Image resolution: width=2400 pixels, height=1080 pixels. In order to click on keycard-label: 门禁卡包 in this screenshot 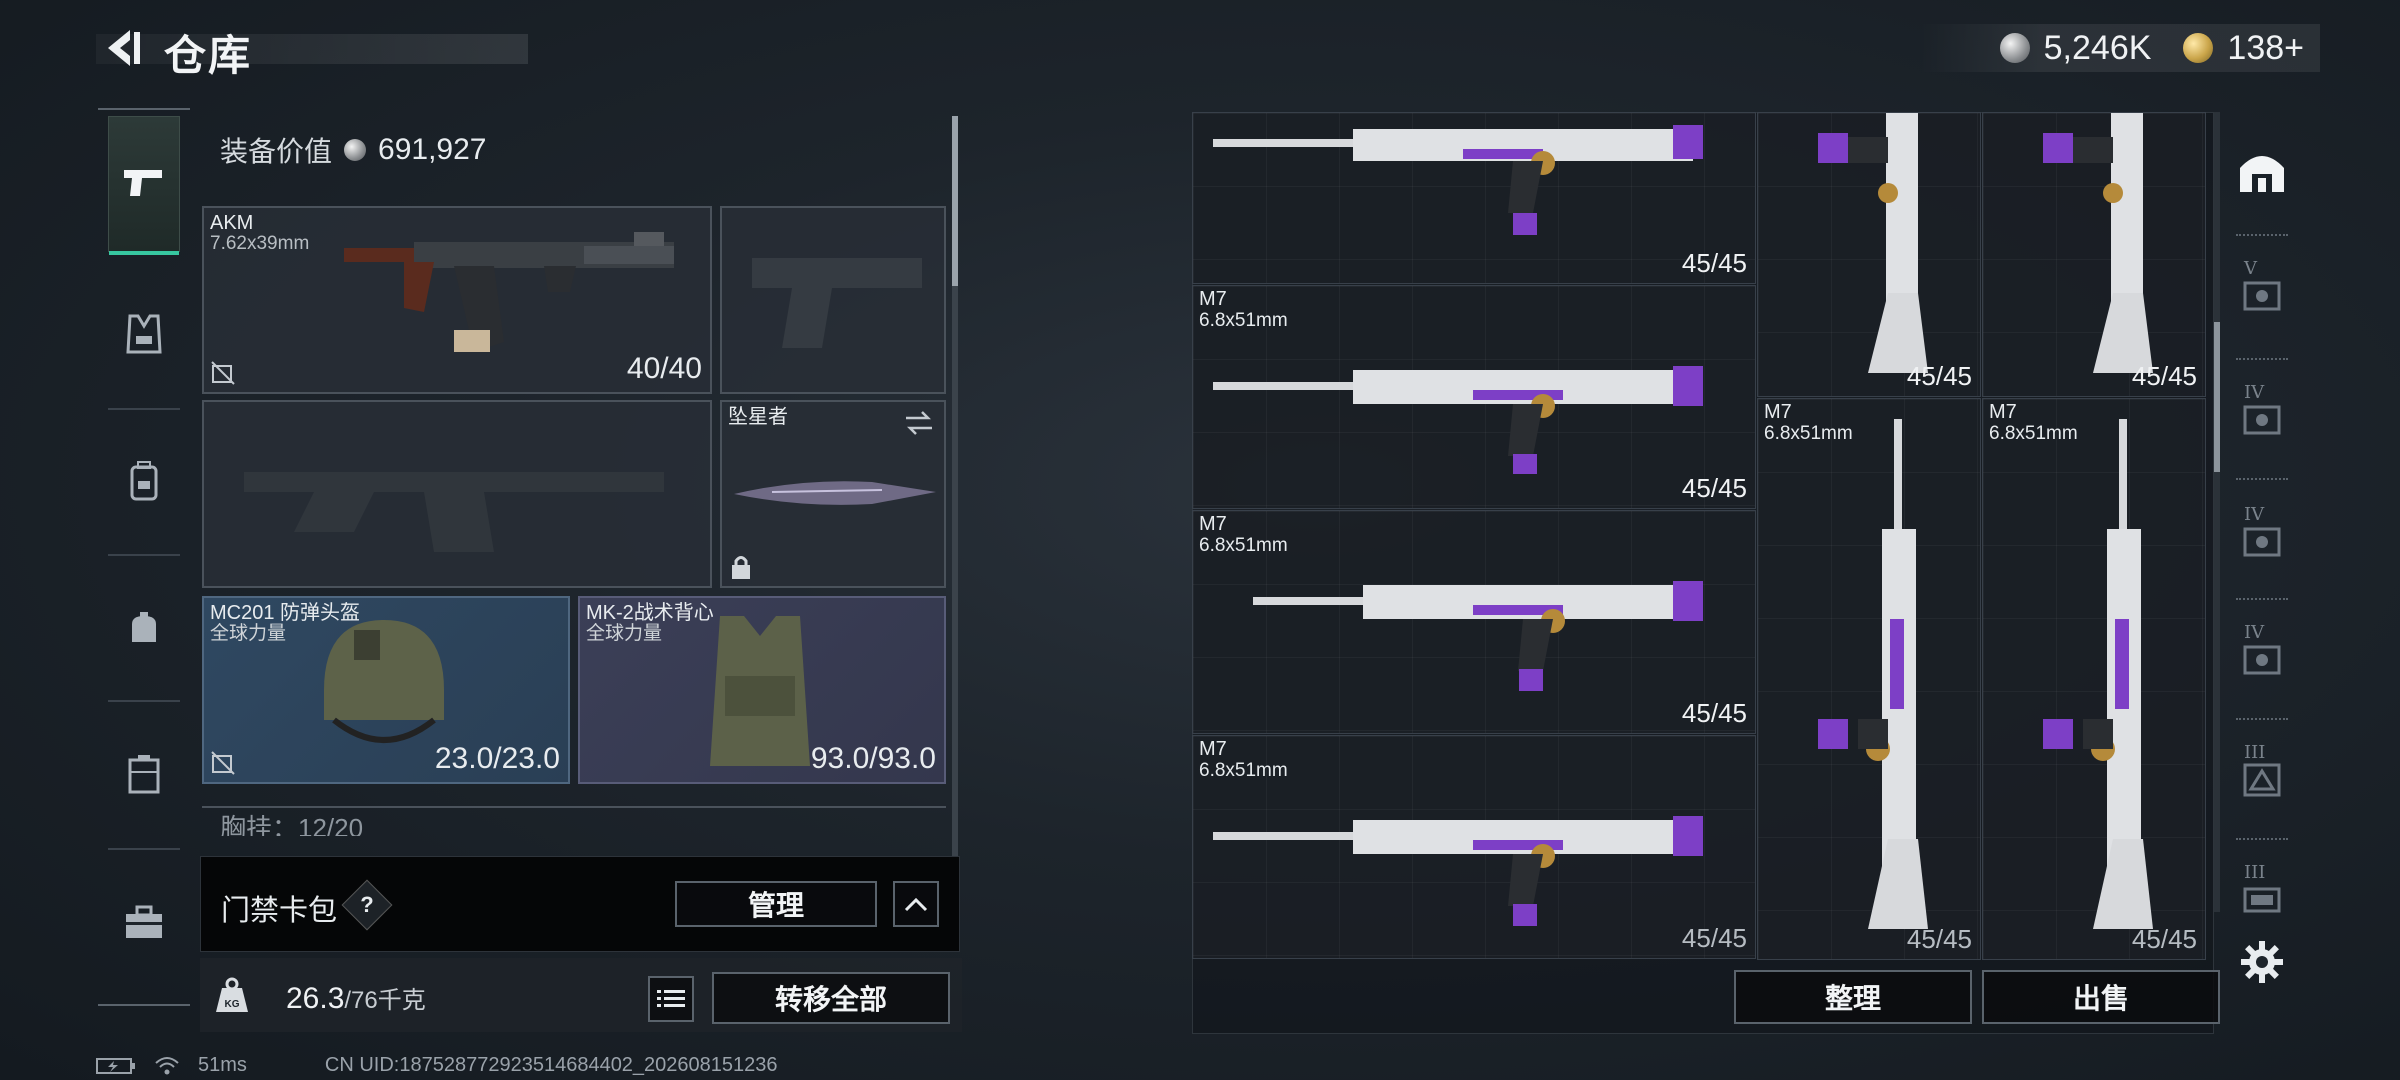, I will do `click(279, 911)`.